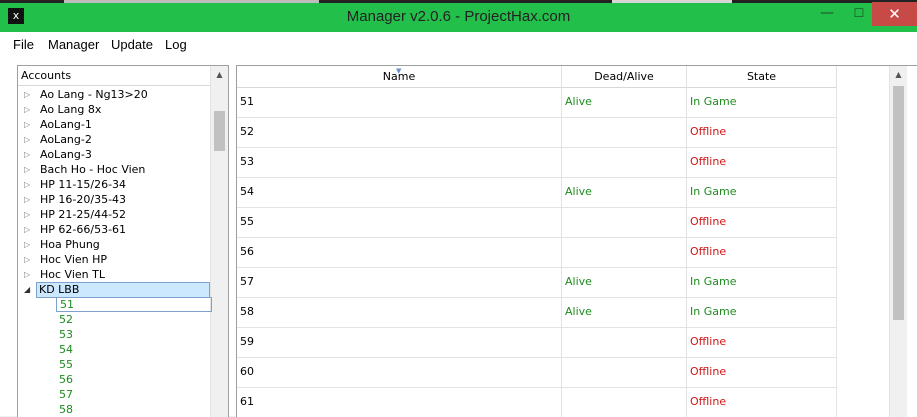 Image resolution: width=917 pixels, height=417 pixels. Describe the element at coordinates (399, 402) in the screenshot. I see `cell-name: 61` at that location.